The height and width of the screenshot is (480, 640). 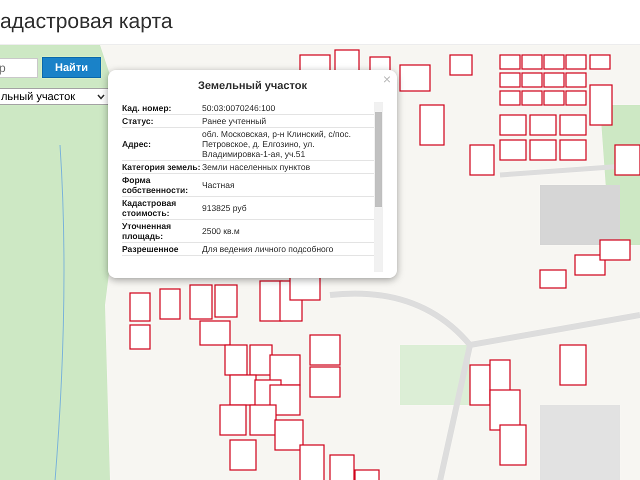 I want to click on field-value: 2500 кв.м, so click(x=221, y=231).